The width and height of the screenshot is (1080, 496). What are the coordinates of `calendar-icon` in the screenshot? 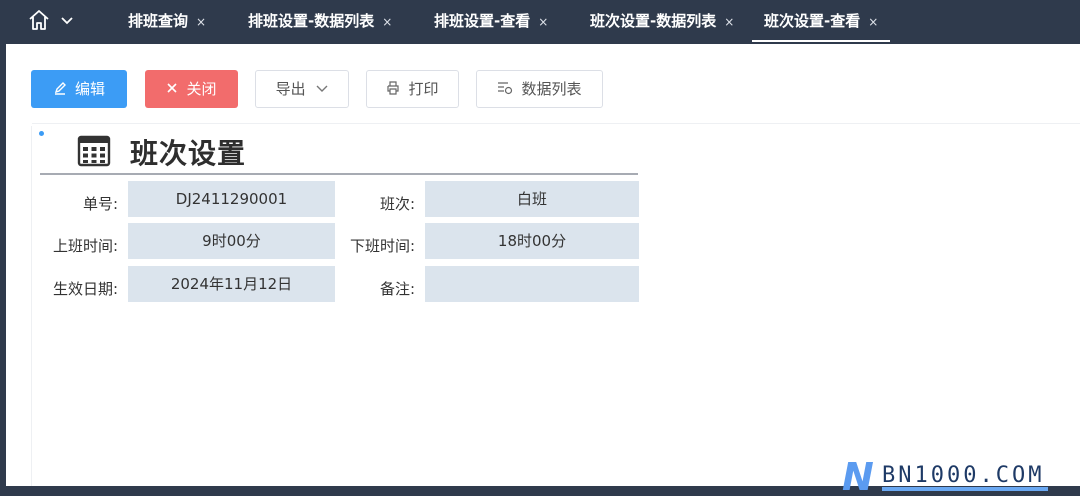 It's located at (94, 151).